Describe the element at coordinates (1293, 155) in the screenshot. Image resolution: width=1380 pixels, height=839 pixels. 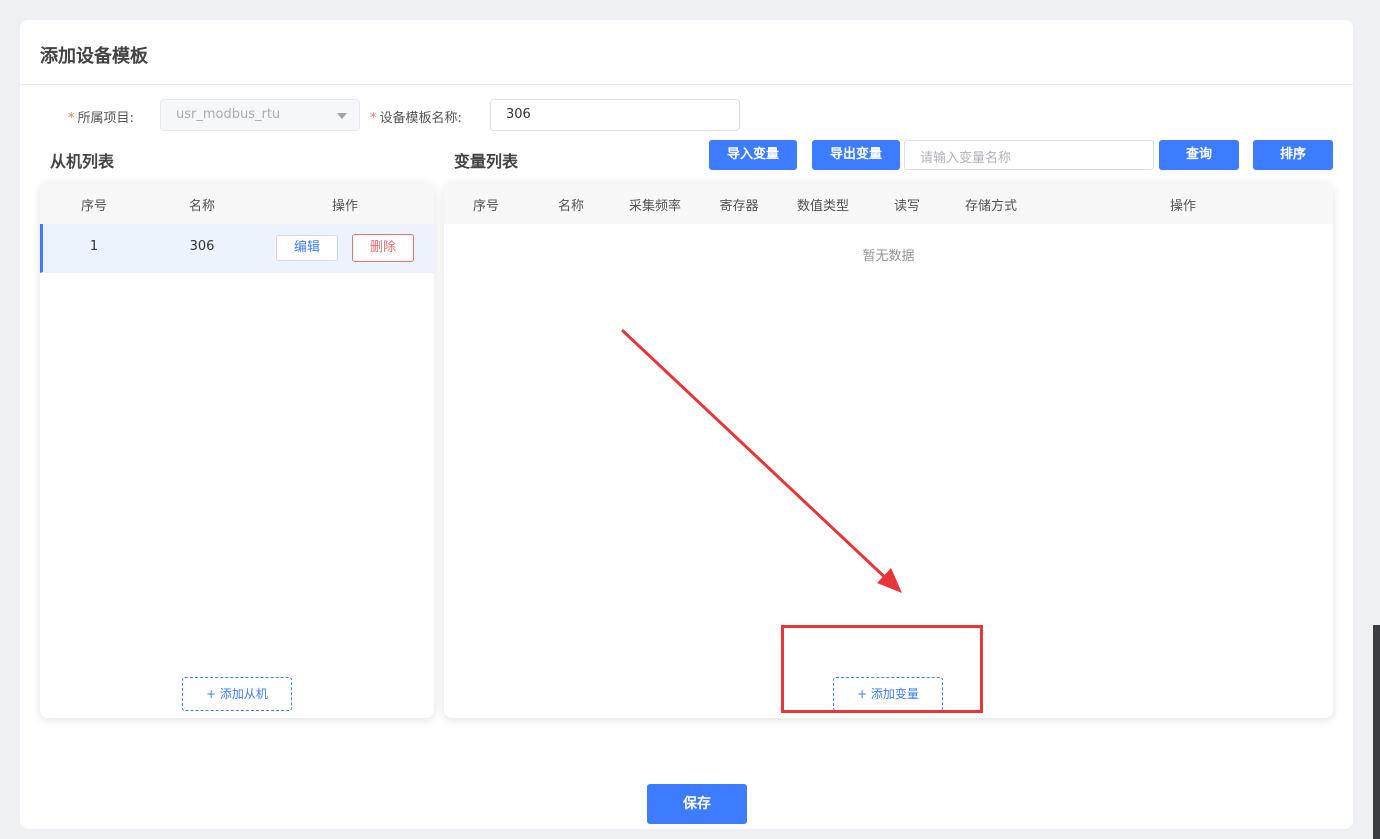
I see `sort-button: 排序` at that location.